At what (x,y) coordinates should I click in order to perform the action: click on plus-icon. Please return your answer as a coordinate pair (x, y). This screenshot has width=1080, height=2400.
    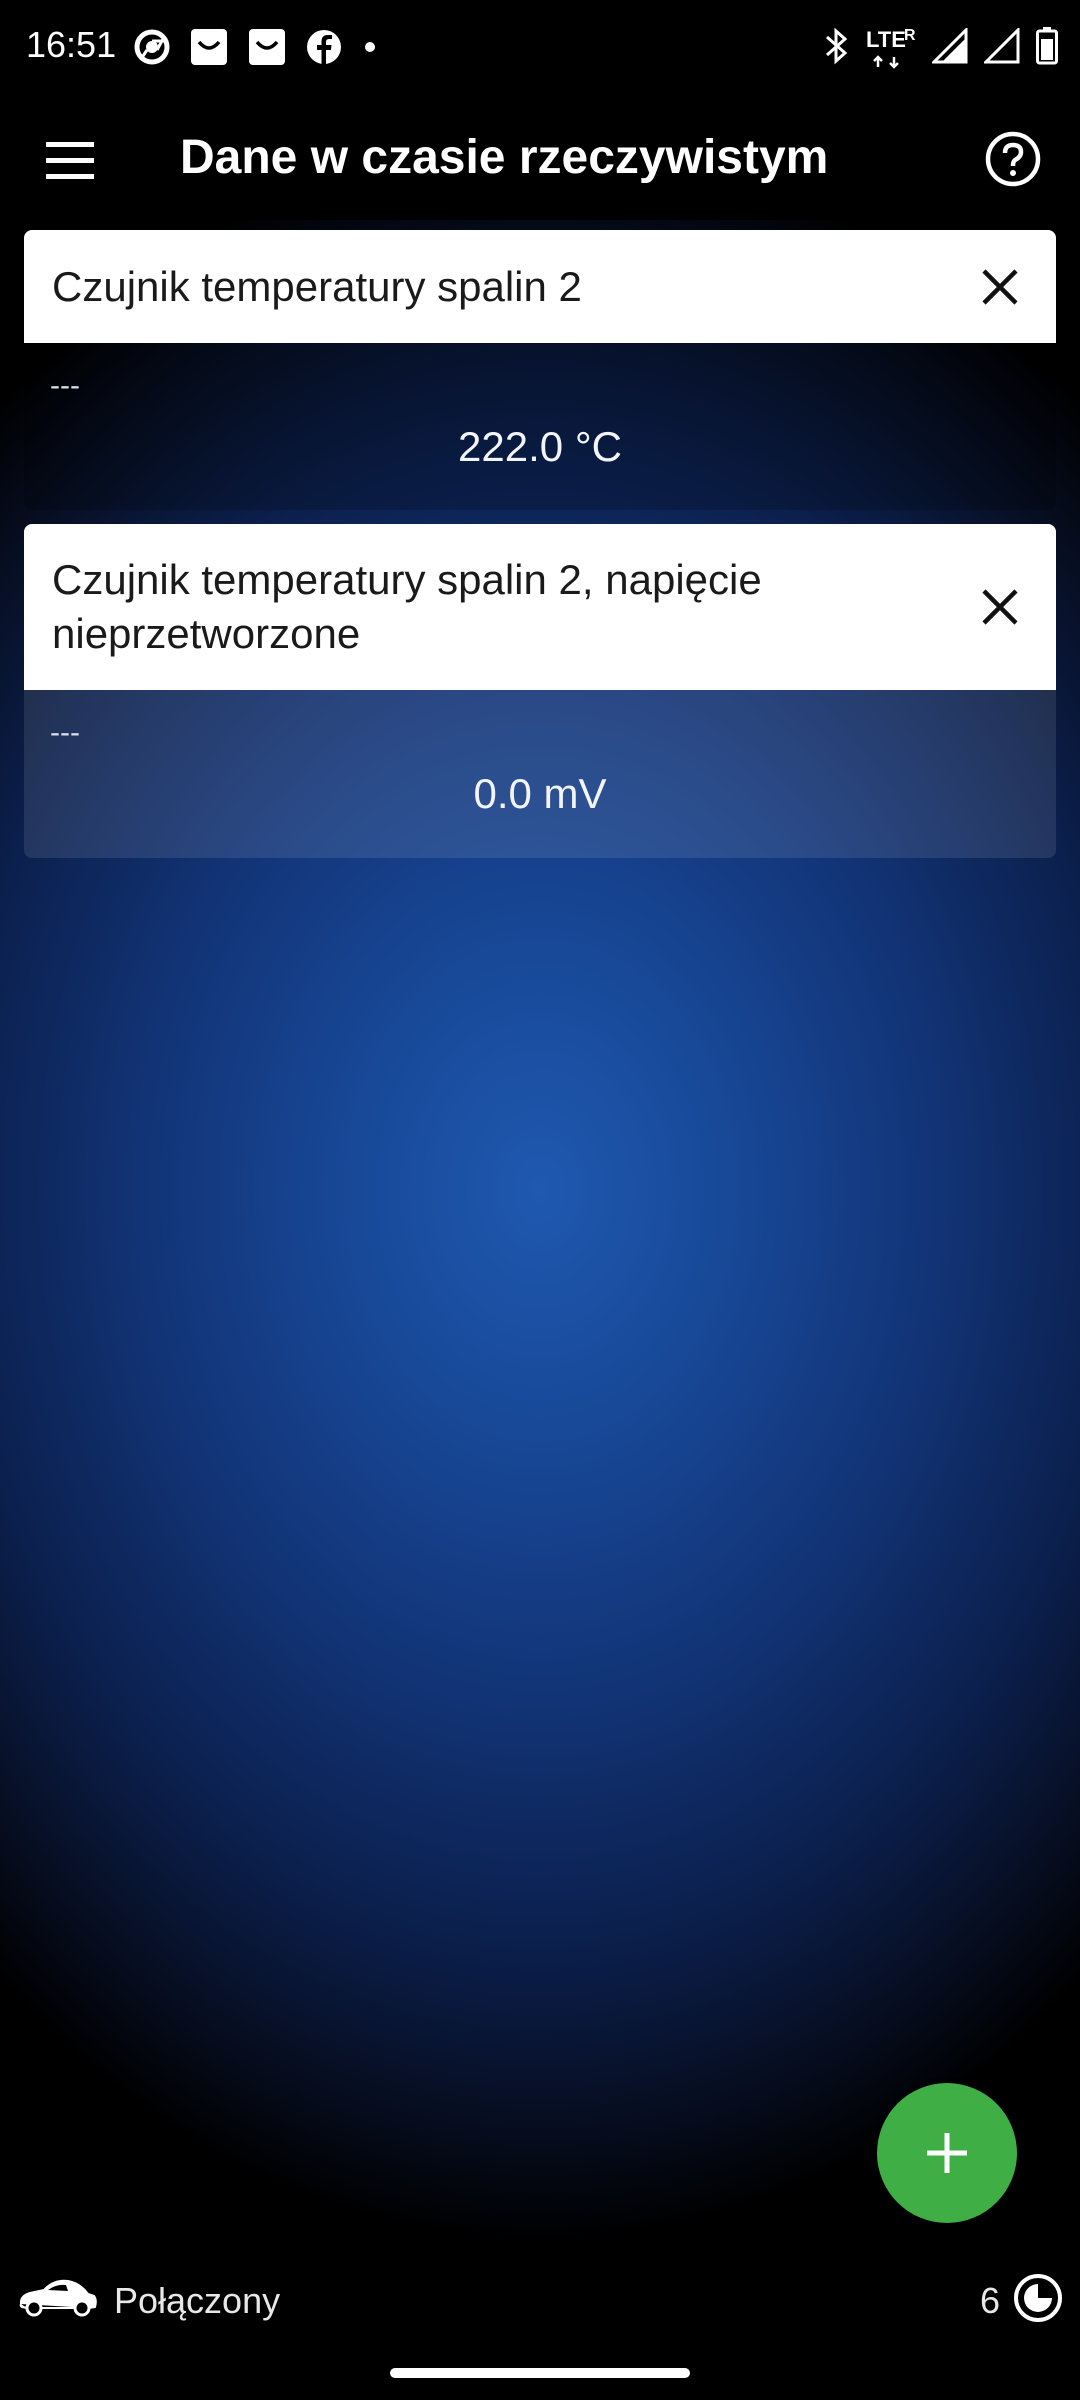
    Looking at the image, I should click on (947, 2153).